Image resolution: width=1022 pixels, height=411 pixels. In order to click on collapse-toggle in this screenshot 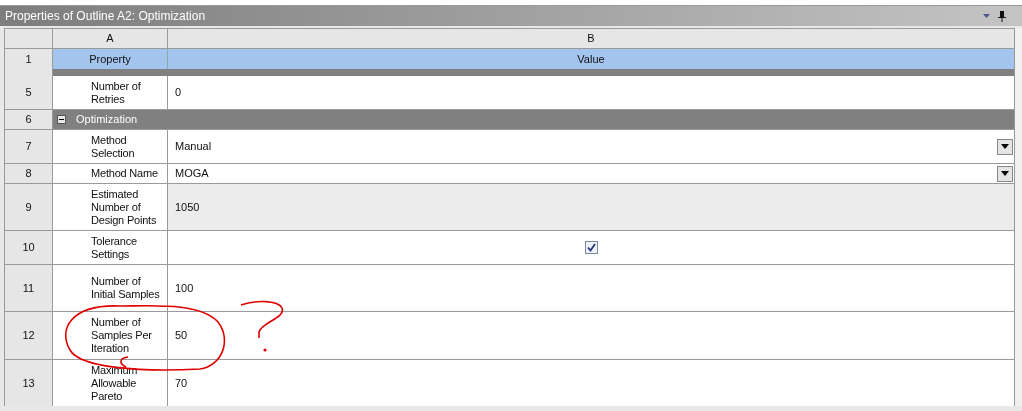, I will do `click(61, 119)`.